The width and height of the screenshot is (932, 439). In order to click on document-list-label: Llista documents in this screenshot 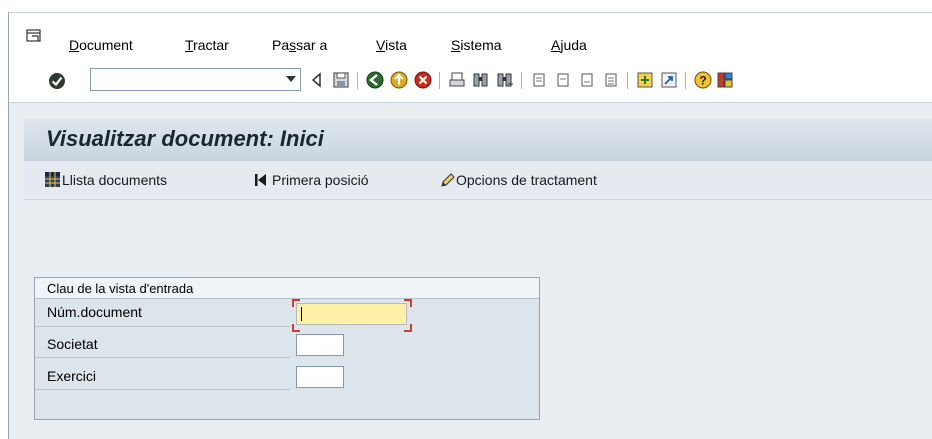, I will do `click(115, 180)`.